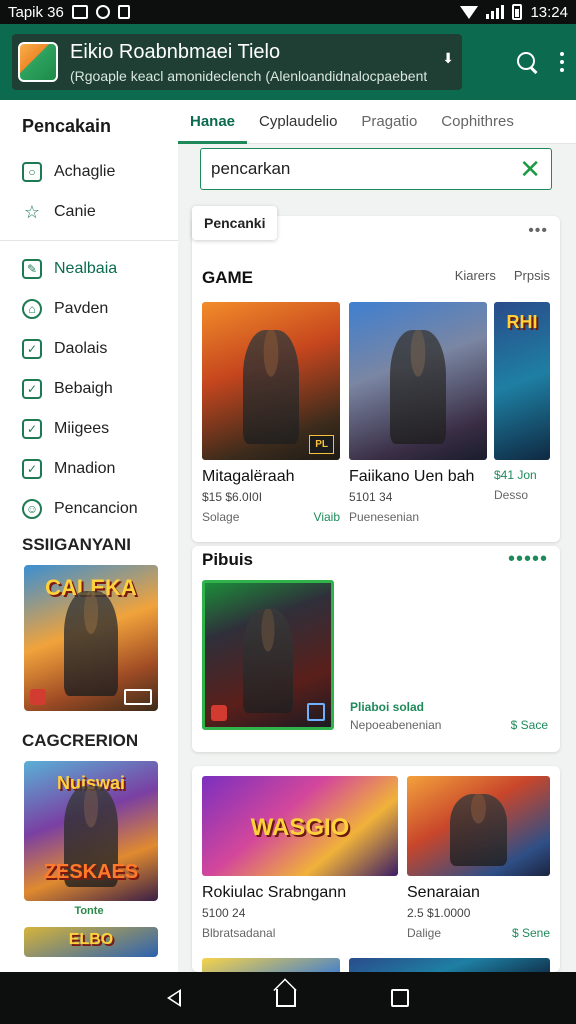  I want to click on more-options-icon: •••••, so click(528, 559).